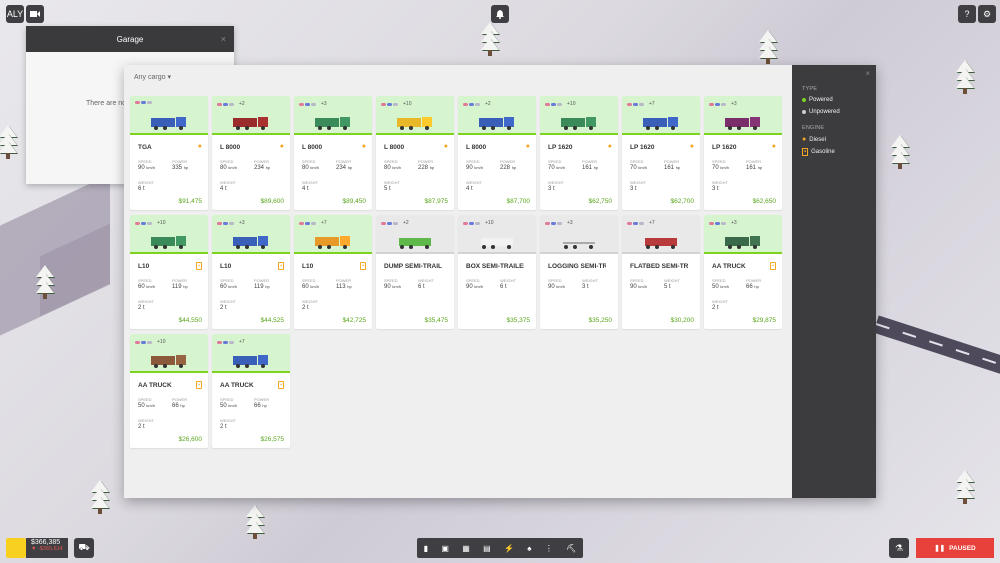 The image size is (1000, 563). Describe the element at coordinates (445, 548) in the screenshot. I see `station-icon: ▣` at that location.